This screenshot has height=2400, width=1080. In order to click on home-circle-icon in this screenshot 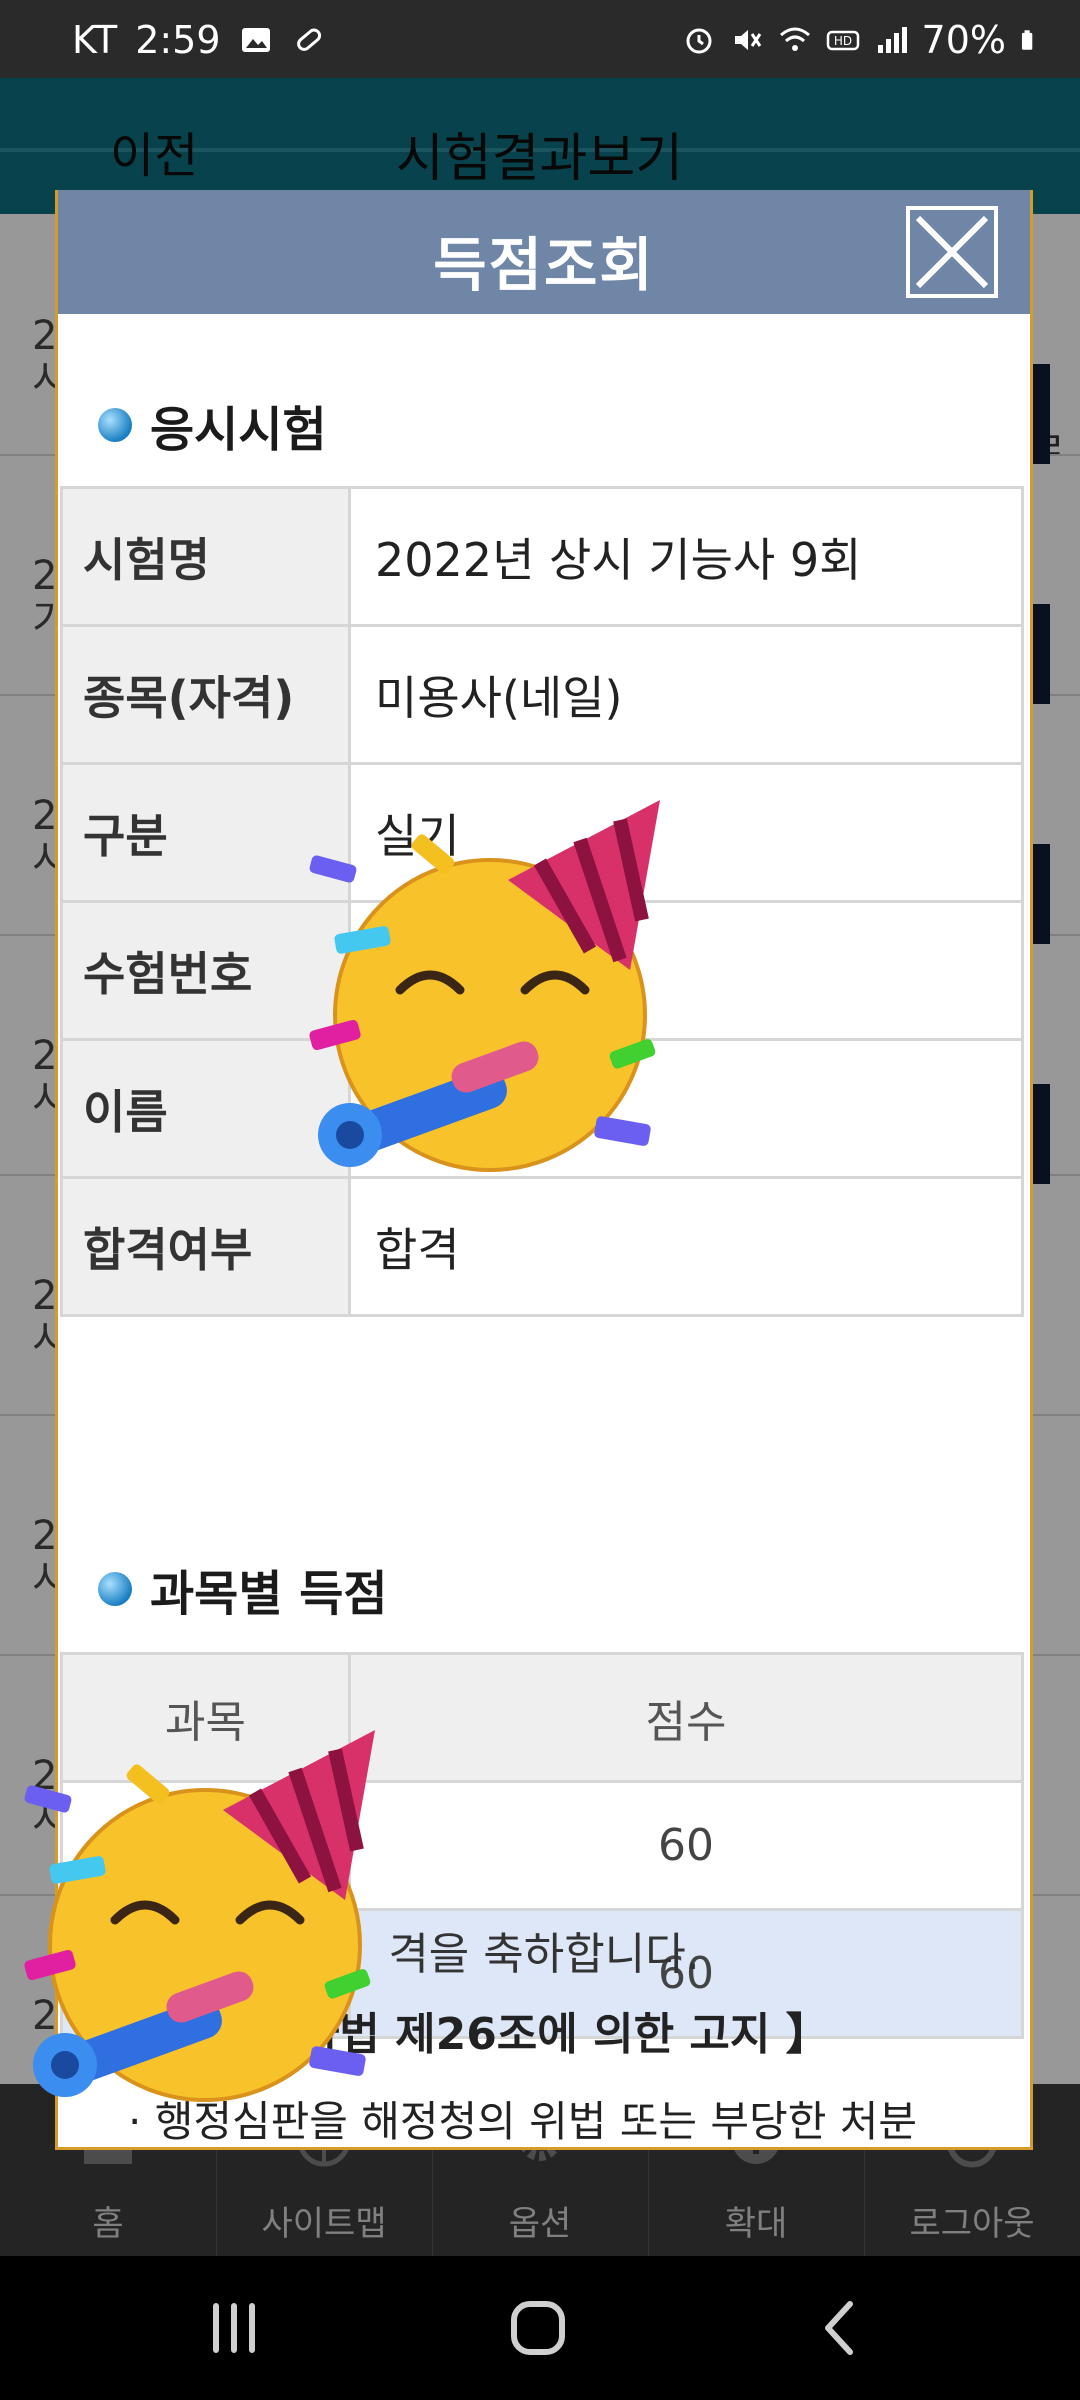, I will do `click(538, 2328)`.